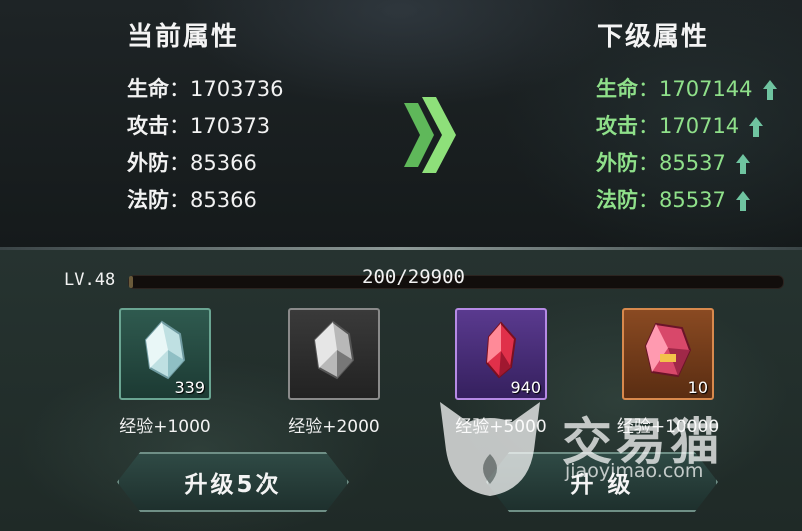  Describe the element at coordinates (189, 387) in the screenshot. I see `item-count: 339` at that location.